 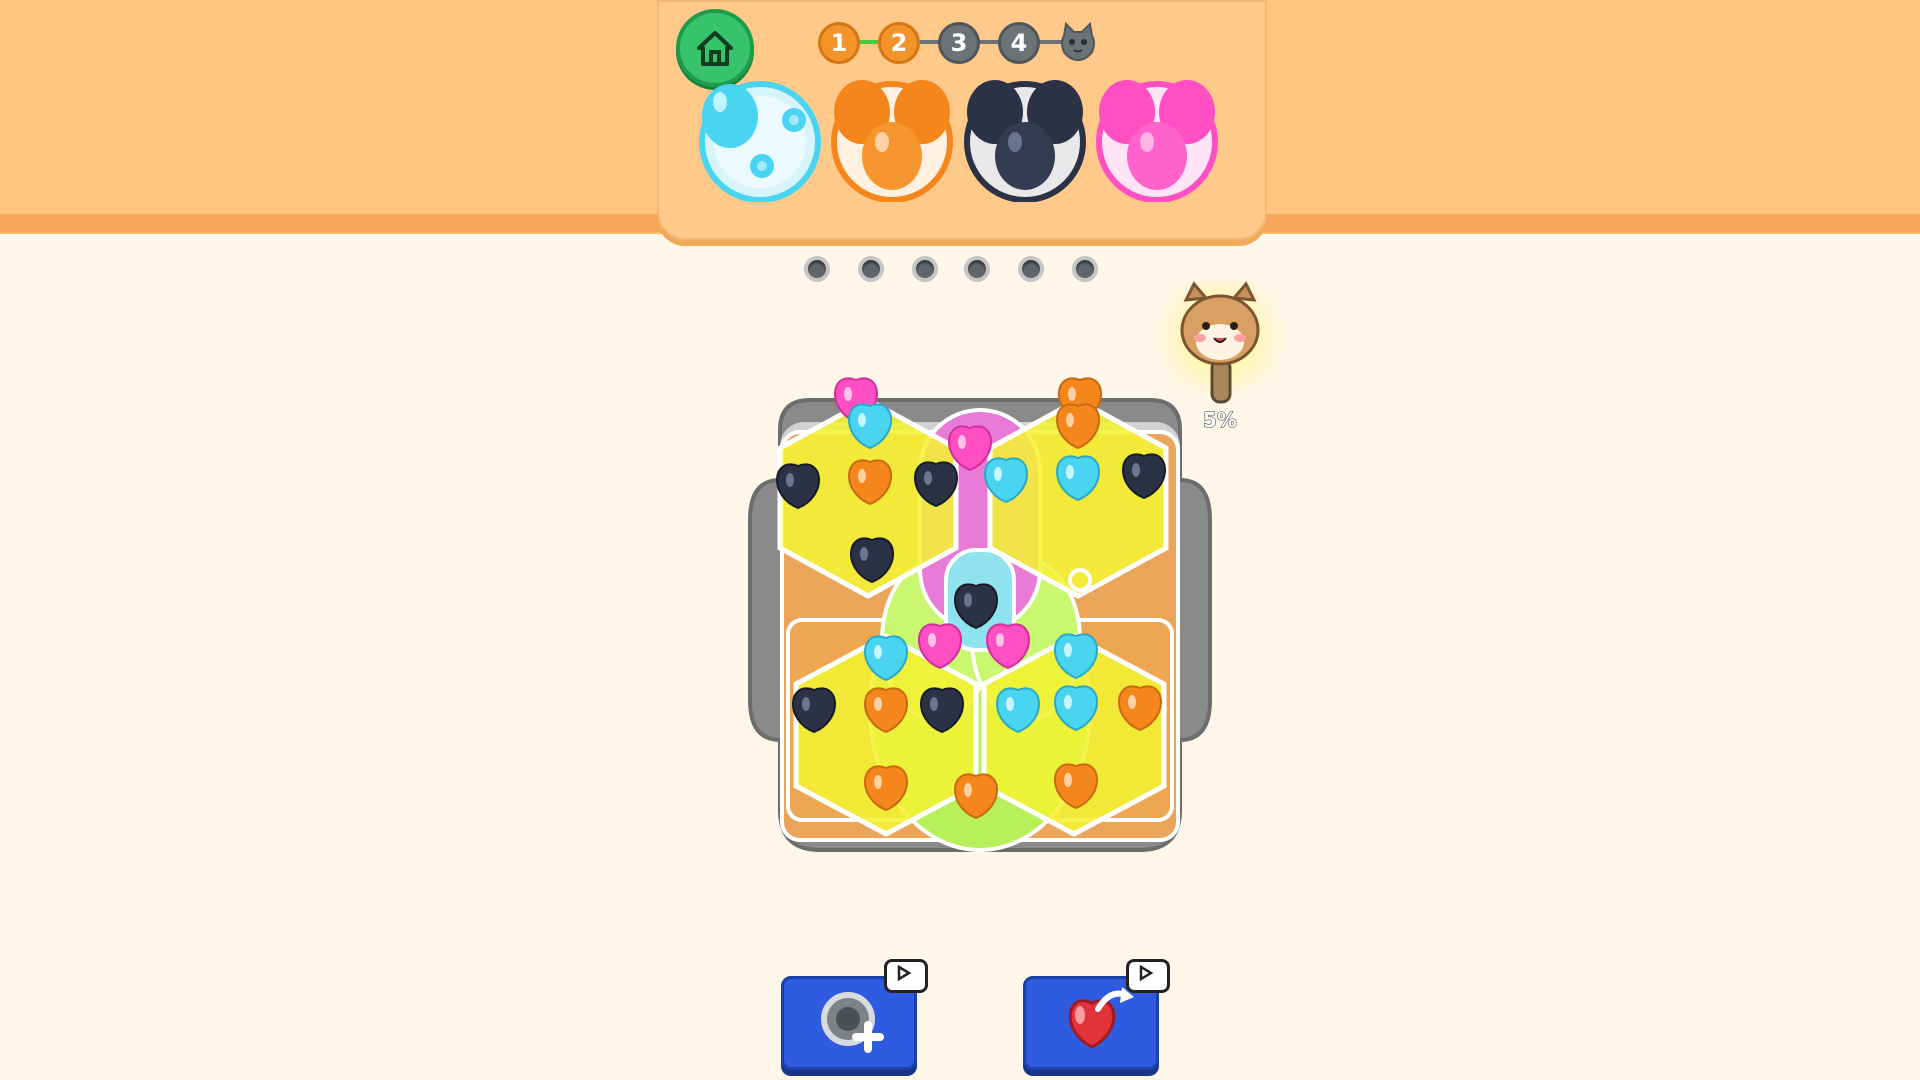 What do you see at coordinates (1078, 42) in the screenshot?
I see `cat-boss-icon` at bounding box center [1078, 42].